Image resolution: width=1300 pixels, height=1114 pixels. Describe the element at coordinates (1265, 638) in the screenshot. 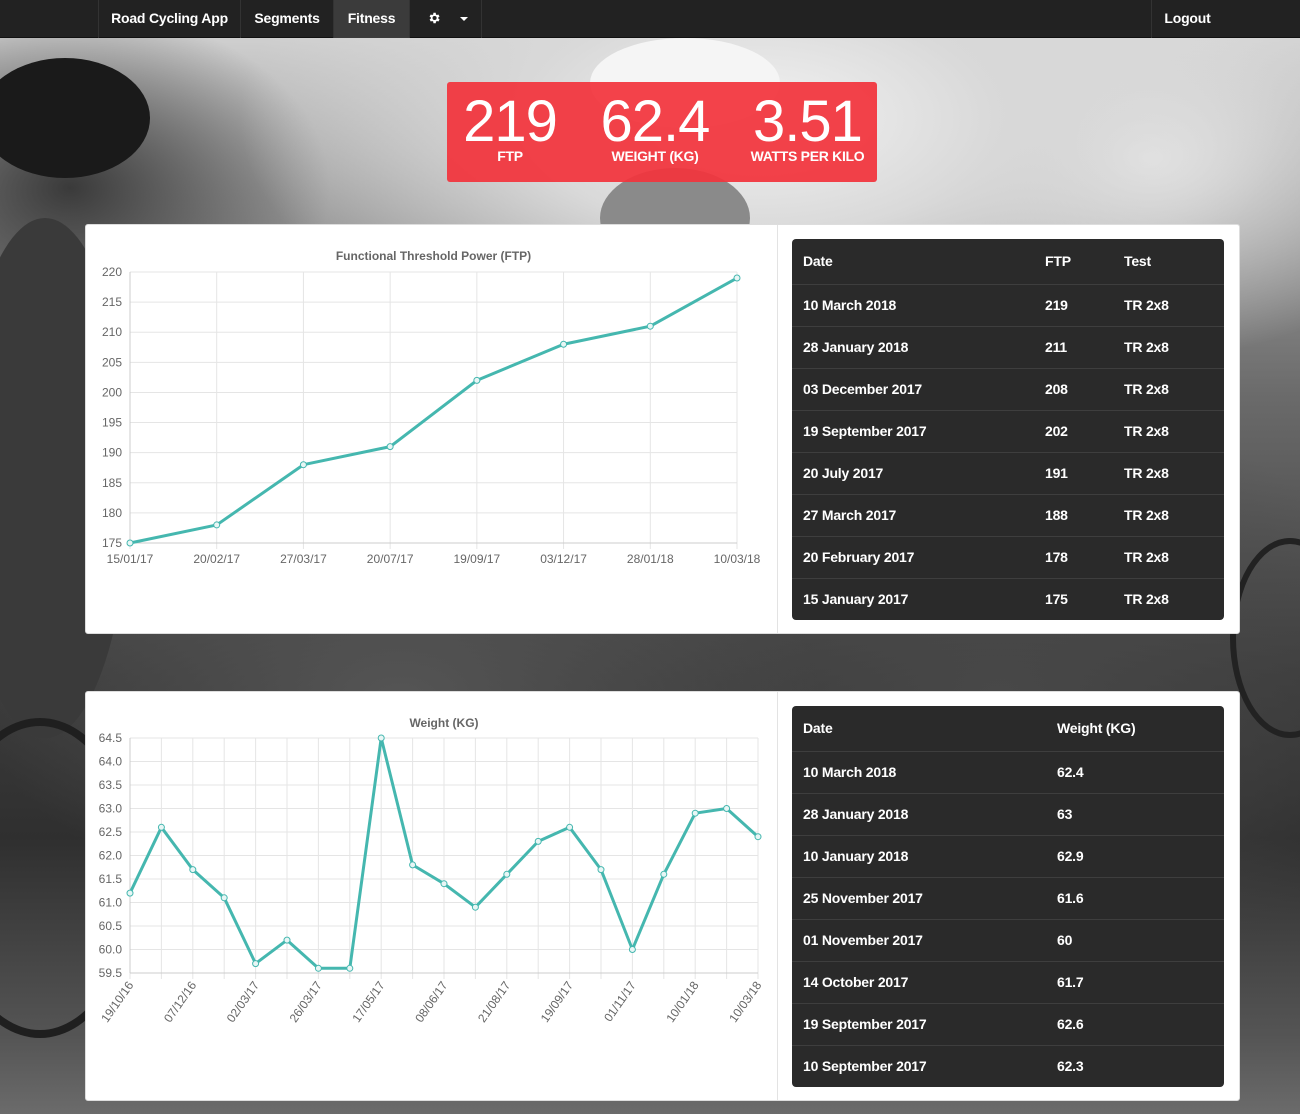

I see `bike-wheel-right` at that location.